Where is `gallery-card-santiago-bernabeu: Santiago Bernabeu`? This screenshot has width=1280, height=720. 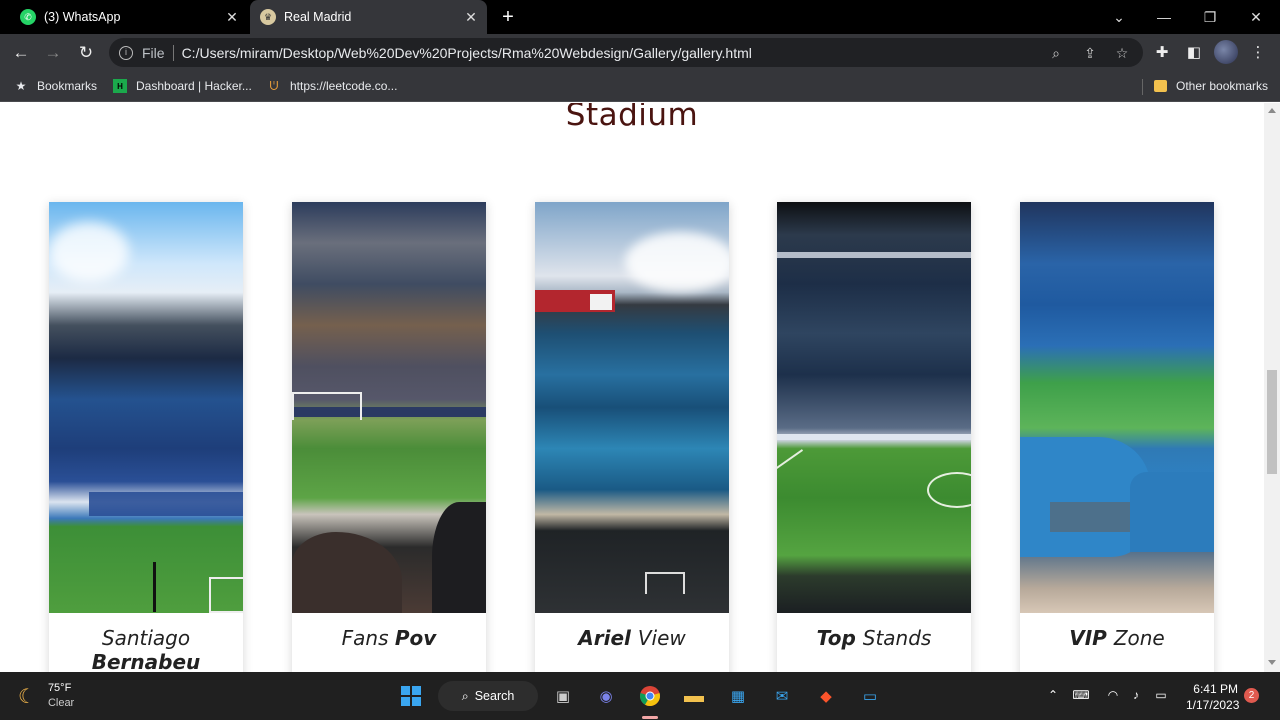 gallery-card-santiago-bernabeu: Santiago Bernabeu is located at coordinates (146, 437).